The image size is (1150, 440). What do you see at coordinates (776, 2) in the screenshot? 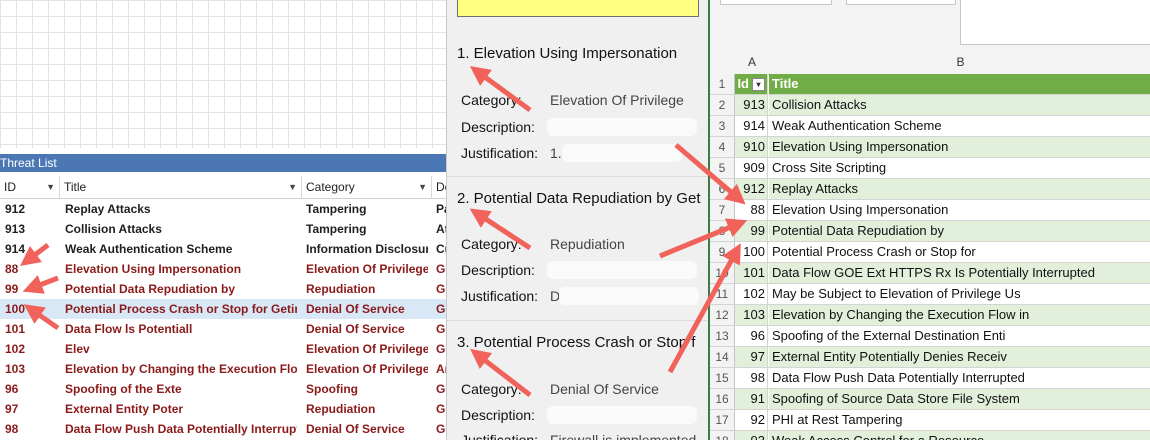
I see `ribbon-box` at bounding box center [776, 2].